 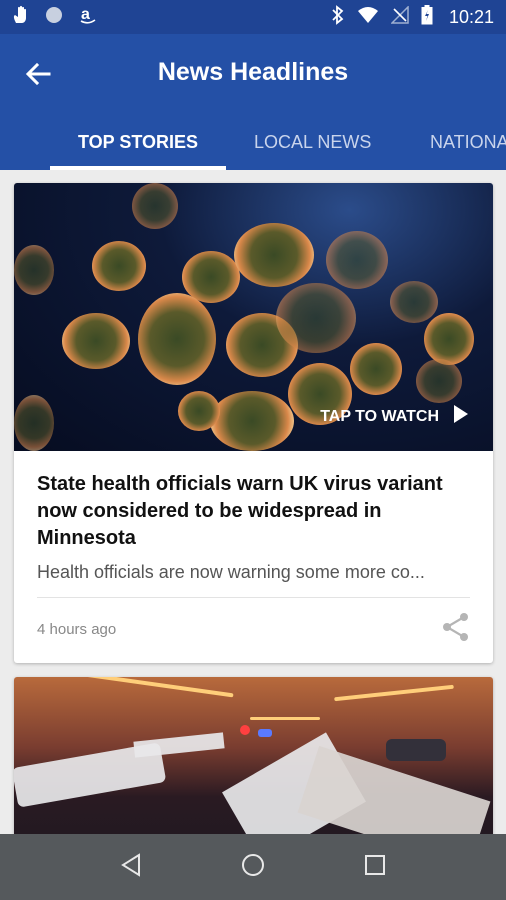 I want to click on bluetooth-icon, so click(x=338, y=17).